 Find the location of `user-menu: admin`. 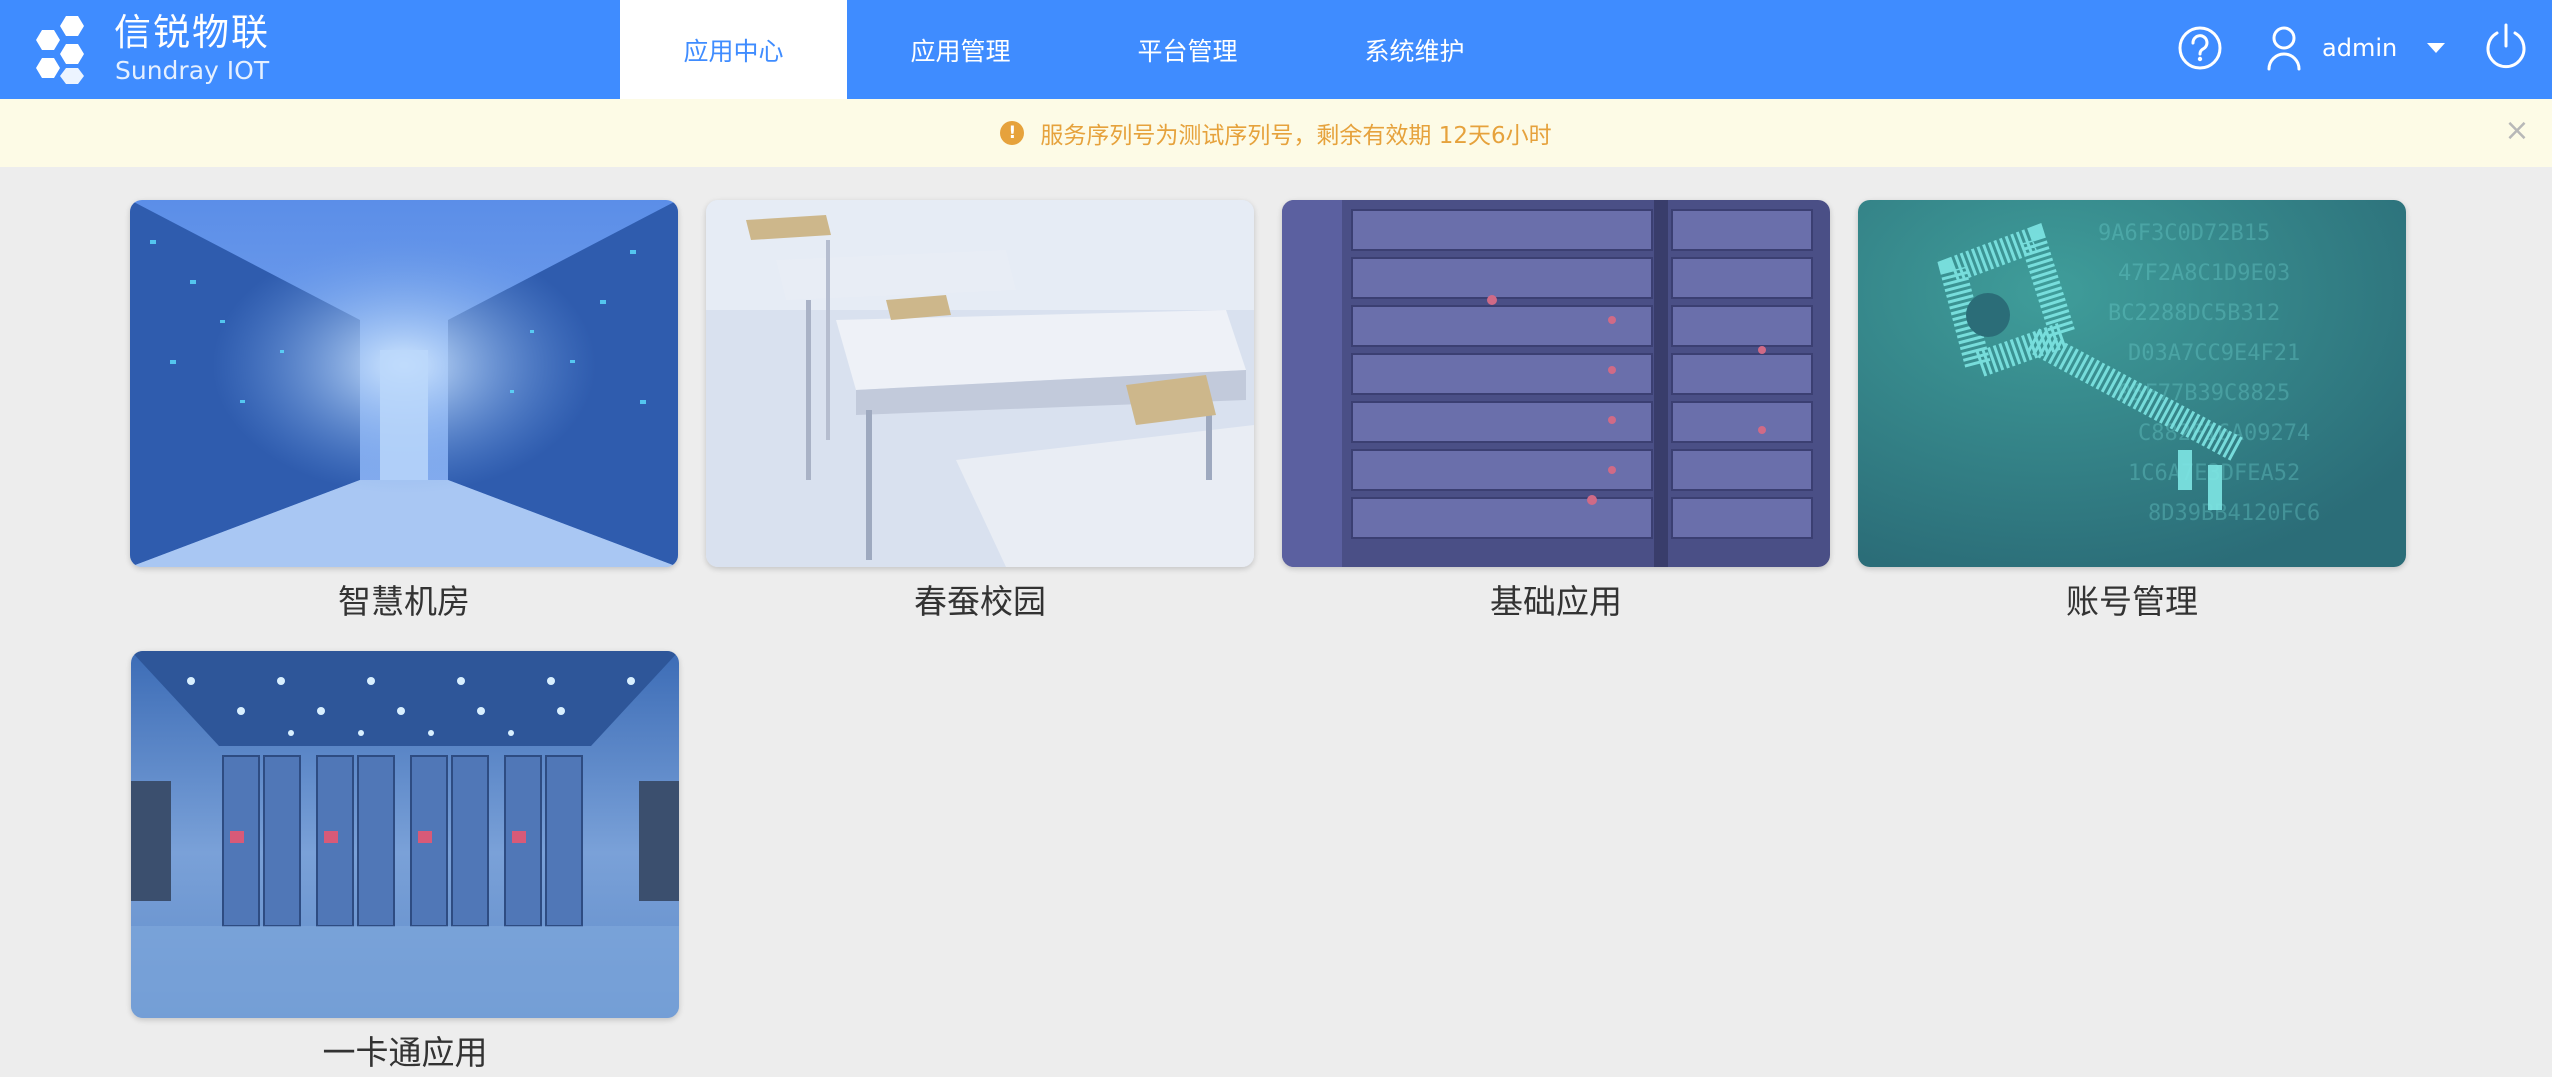

user-menu: admin is located at coordinates (2356, 48).